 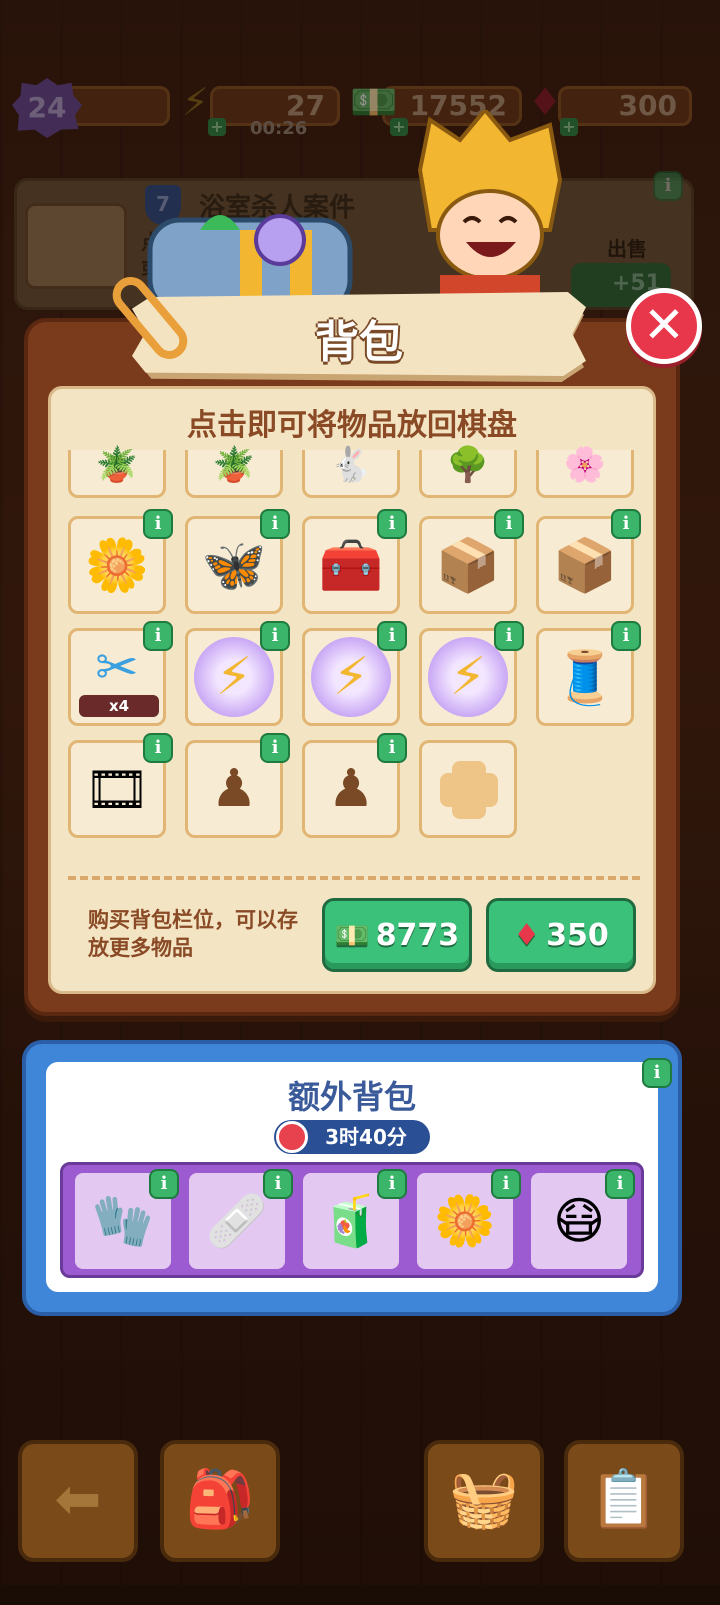 I want to click on hint-text: 点击即可将物品放回棋盘, so click(x=352, y=425).